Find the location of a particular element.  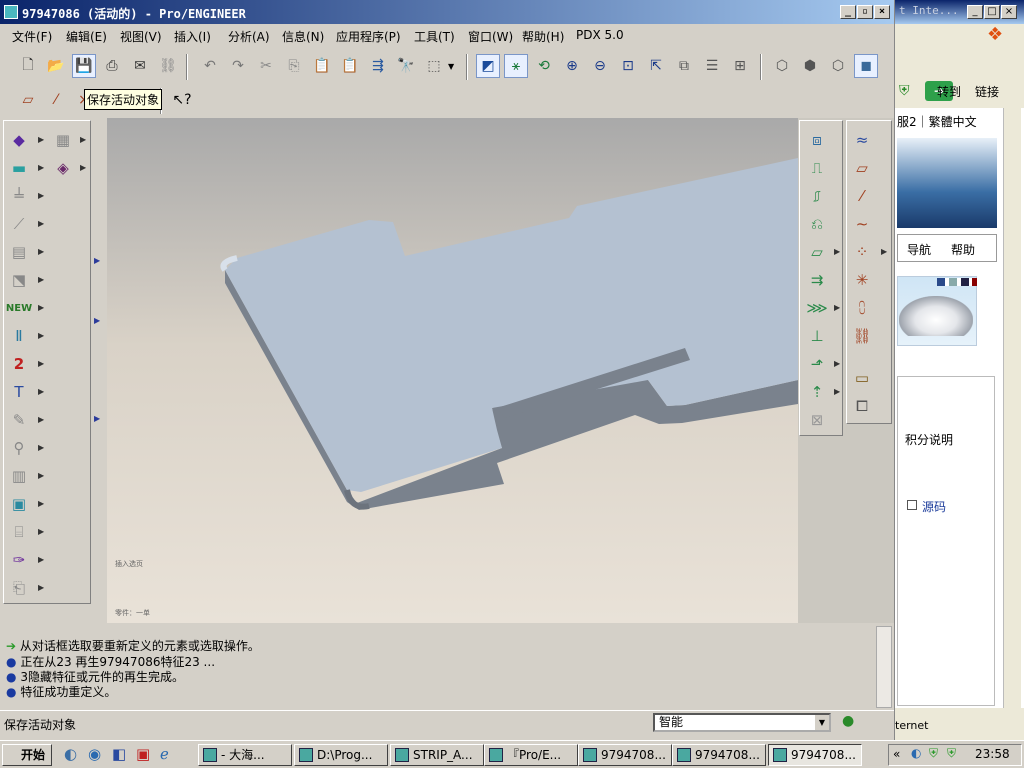

coordinate-system-icon: ✳ is located at coordinates (862, 280).